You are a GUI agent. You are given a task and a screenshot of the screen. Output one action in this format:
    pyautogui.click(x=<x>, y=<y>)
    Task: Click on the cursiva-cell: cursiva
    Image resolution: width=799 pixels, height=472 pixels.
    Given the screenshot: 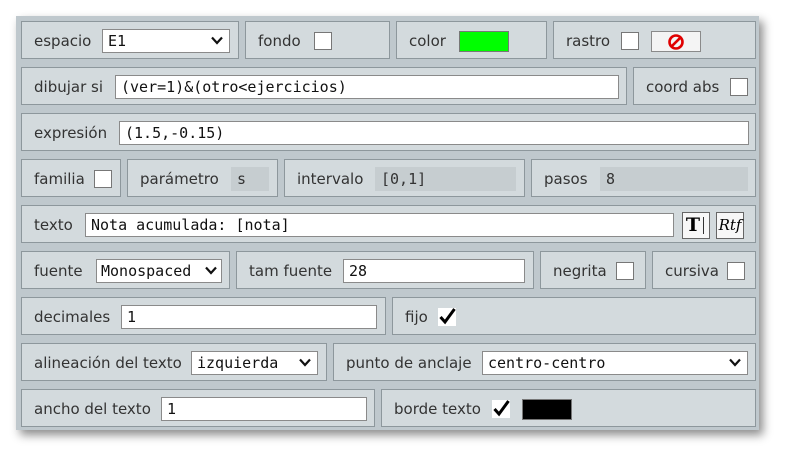 What is the action you would take?
    pyautogui.click(x=704, y=270)
    